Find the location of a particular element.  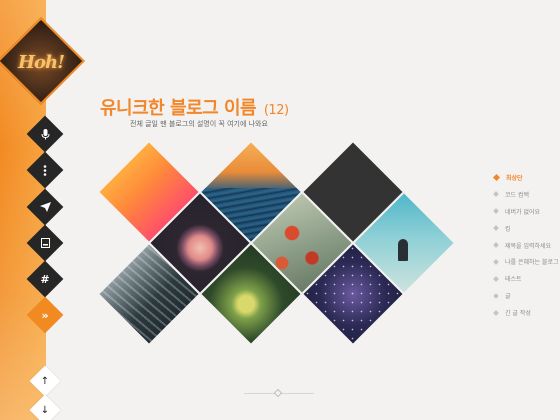

expand-button: » is located at coordinates (45, 315).